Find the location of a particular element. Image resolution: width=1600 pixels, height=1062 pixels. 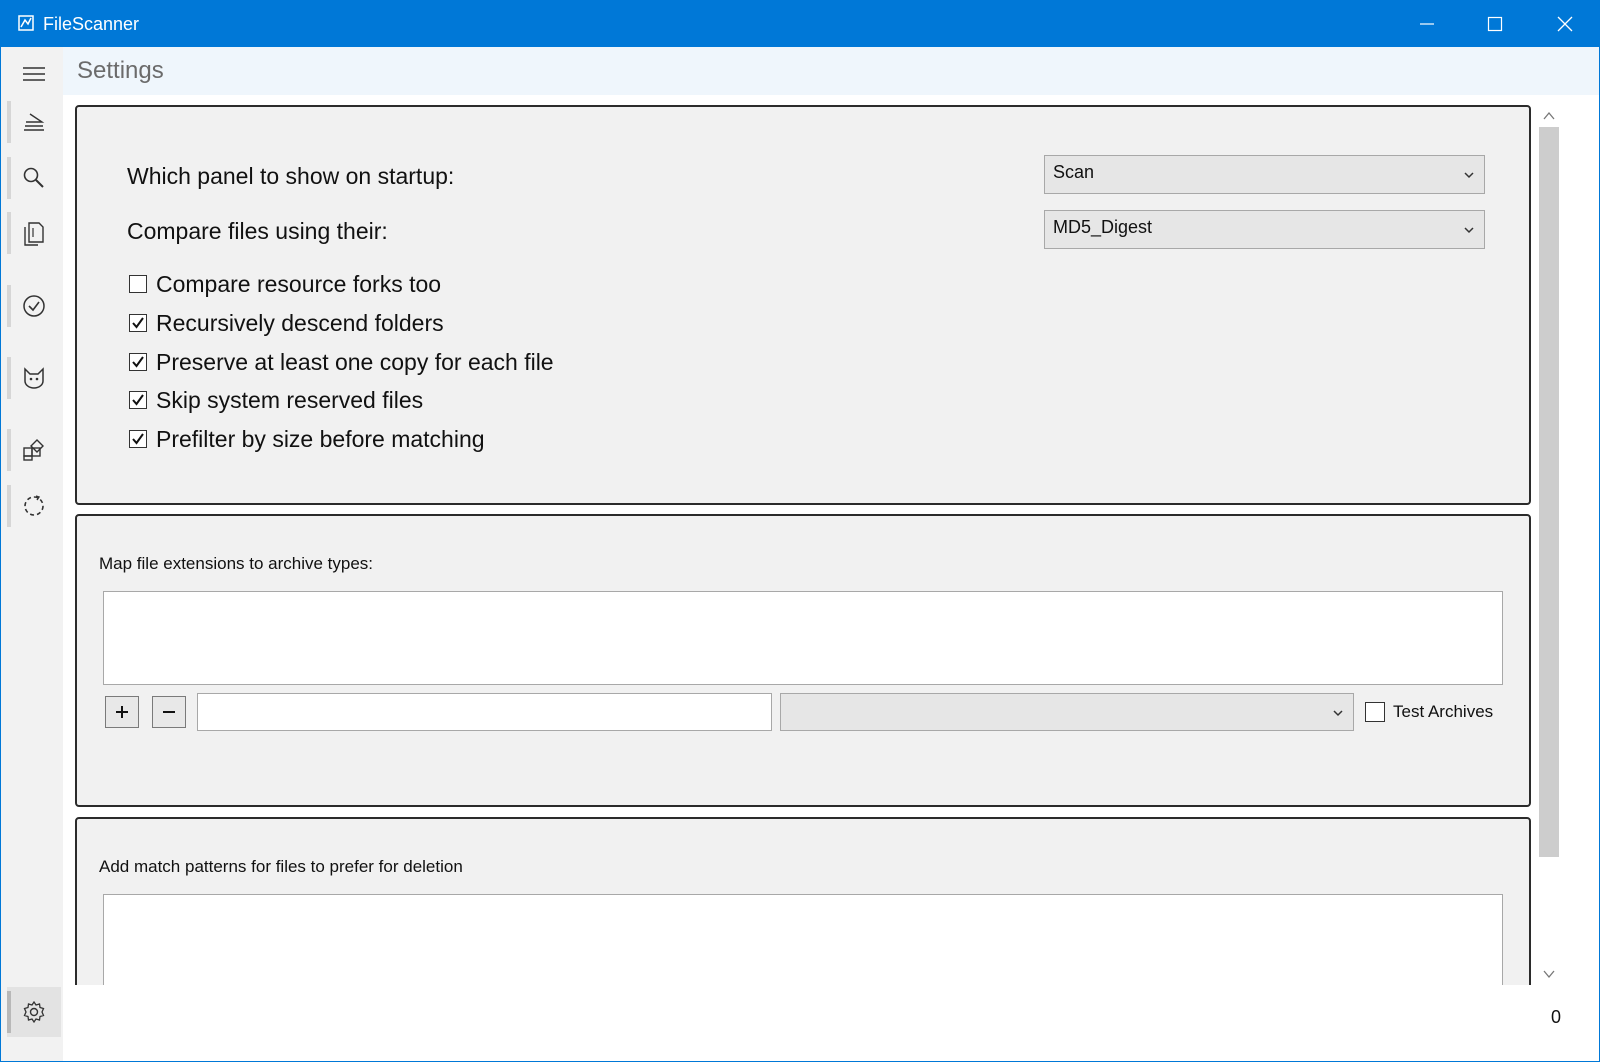

archive-mapping-list is located at coordinates (803, 638).